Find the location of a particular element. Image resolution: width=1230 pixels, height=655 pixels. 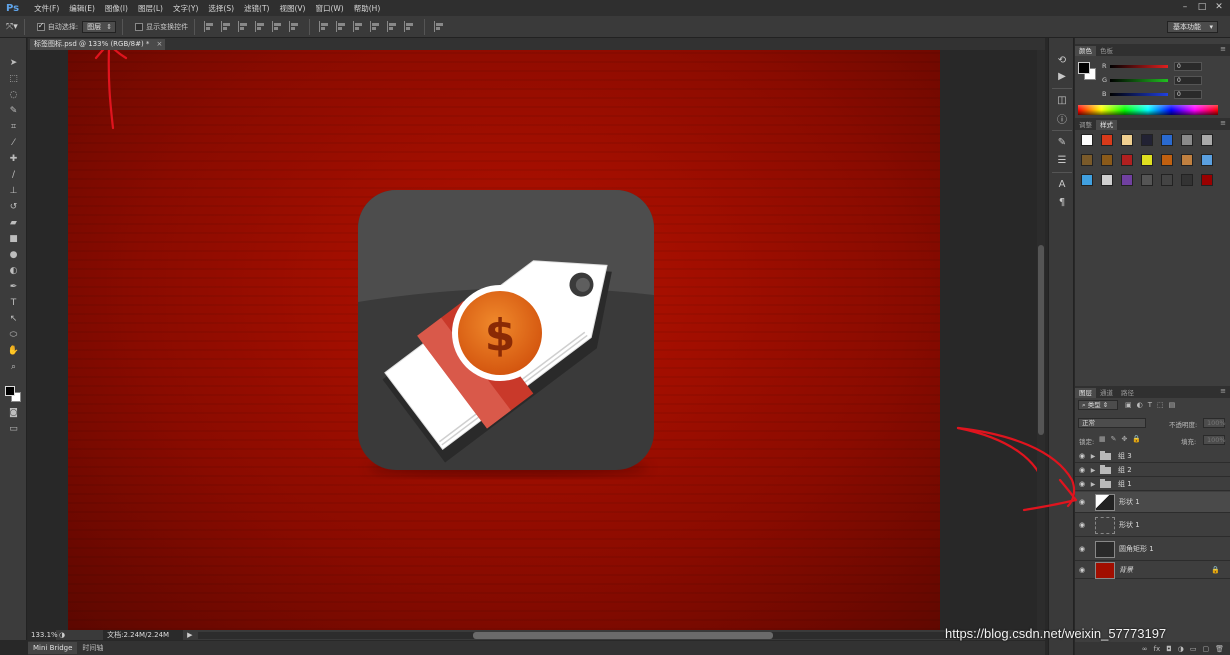

green-slider-row: G 0 is located at coordinates (1164, 80).